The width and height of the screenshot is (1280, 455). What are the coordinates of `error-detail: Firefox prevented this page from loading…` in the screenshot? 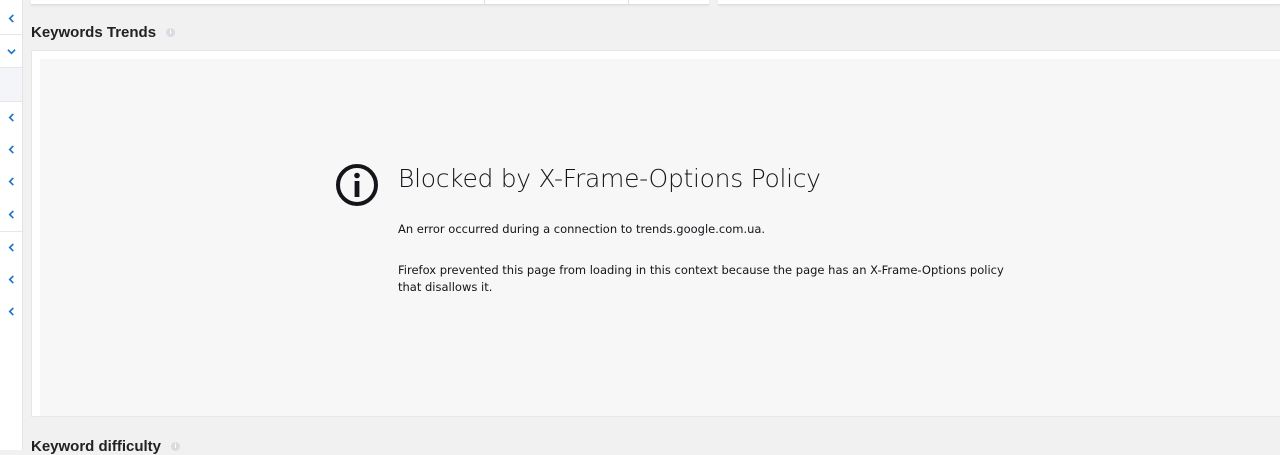 It's located at (701, 278).